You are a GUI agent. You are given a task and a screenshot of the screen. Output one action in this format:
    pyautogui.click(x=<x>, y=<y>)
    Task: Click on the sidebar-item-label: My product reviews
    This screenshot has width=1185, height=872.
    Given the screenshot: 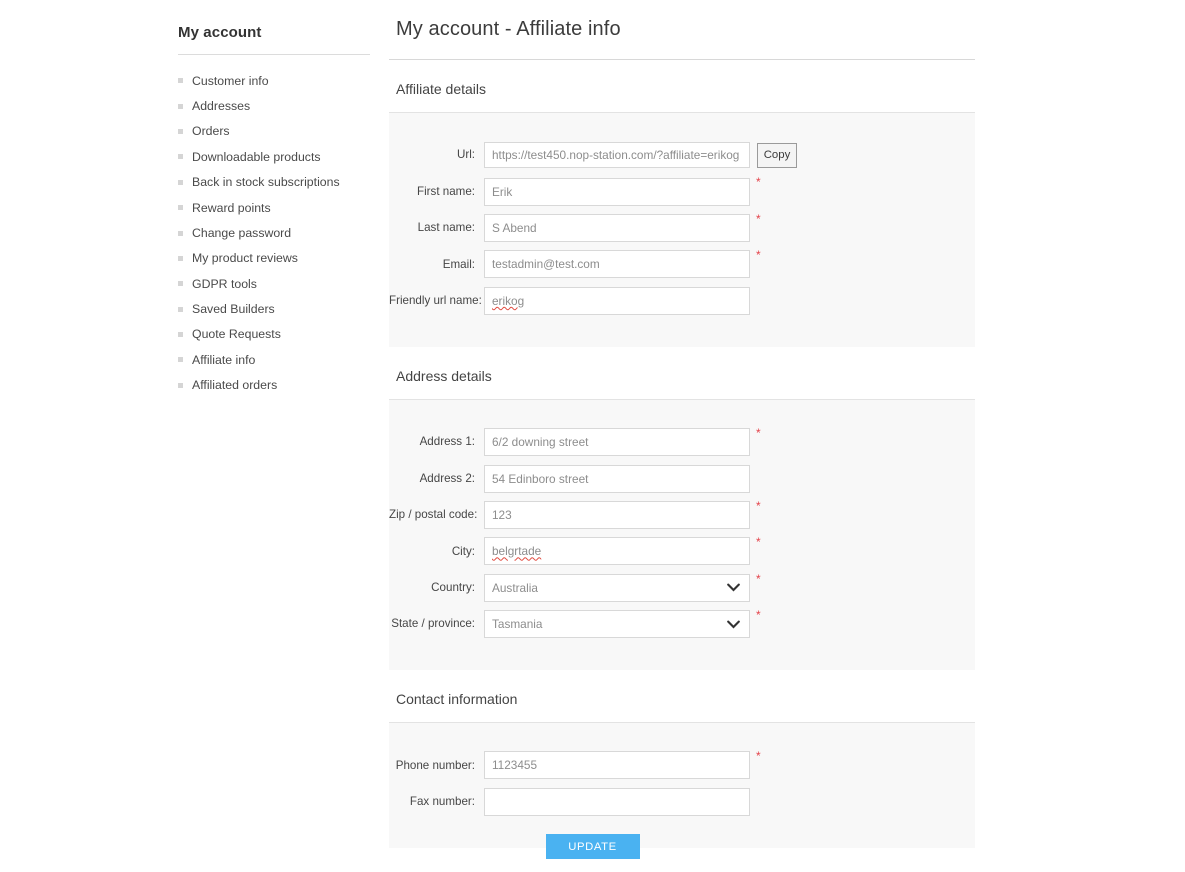 What is the action you would take?
    pyautogui.click(x=245, y=258)
    